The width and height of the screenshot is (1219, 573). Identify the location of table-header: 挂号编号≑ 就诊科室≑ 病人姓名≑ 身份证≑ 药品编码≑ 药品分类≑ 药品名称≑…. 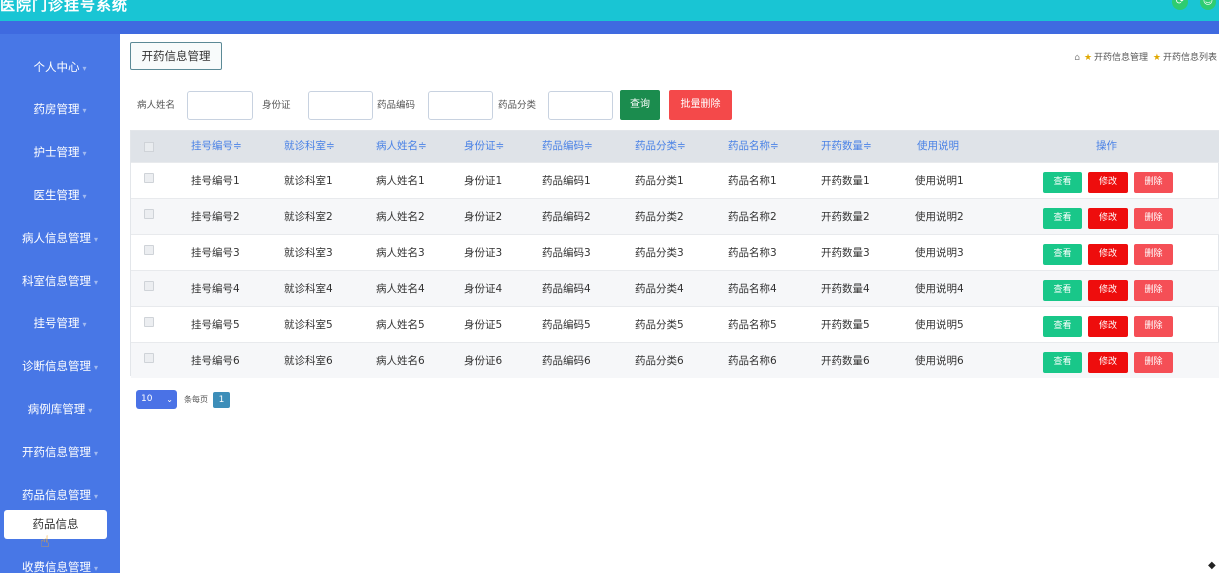
(675, 146).